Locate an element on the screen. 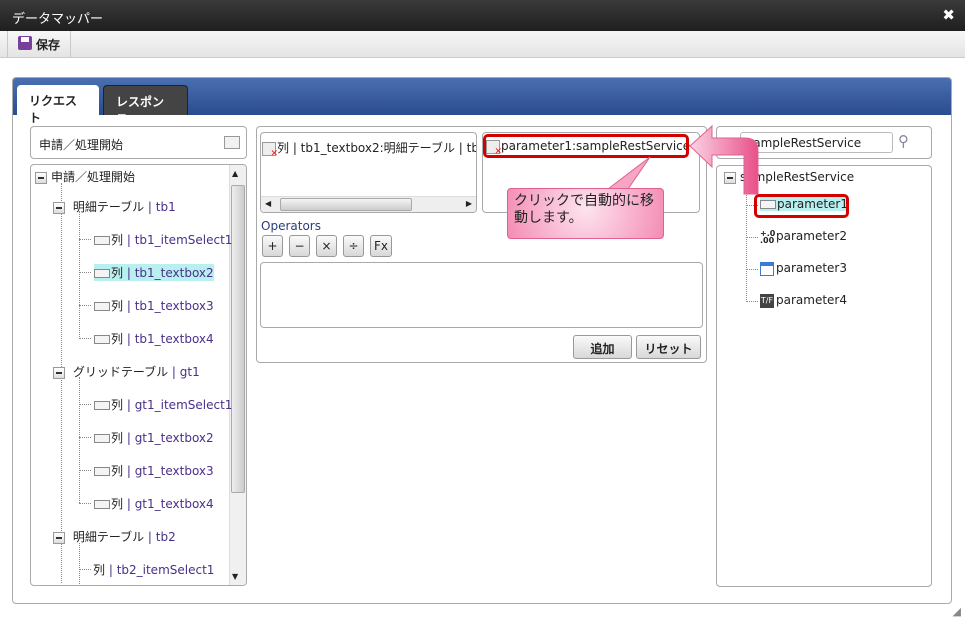 Image resolution: width=965 pixels, height=621 pixels. callout-note: クリックで自動的に移動します。 is located at coordinates (585, 213).